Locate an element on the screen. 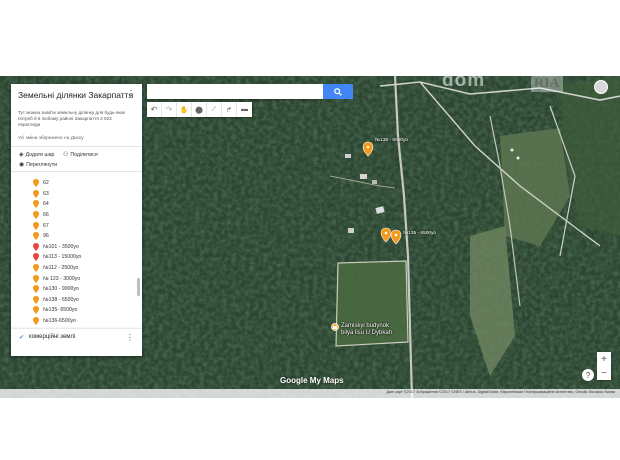  zoom-out-icon: − is located at coordinates (604, 373).